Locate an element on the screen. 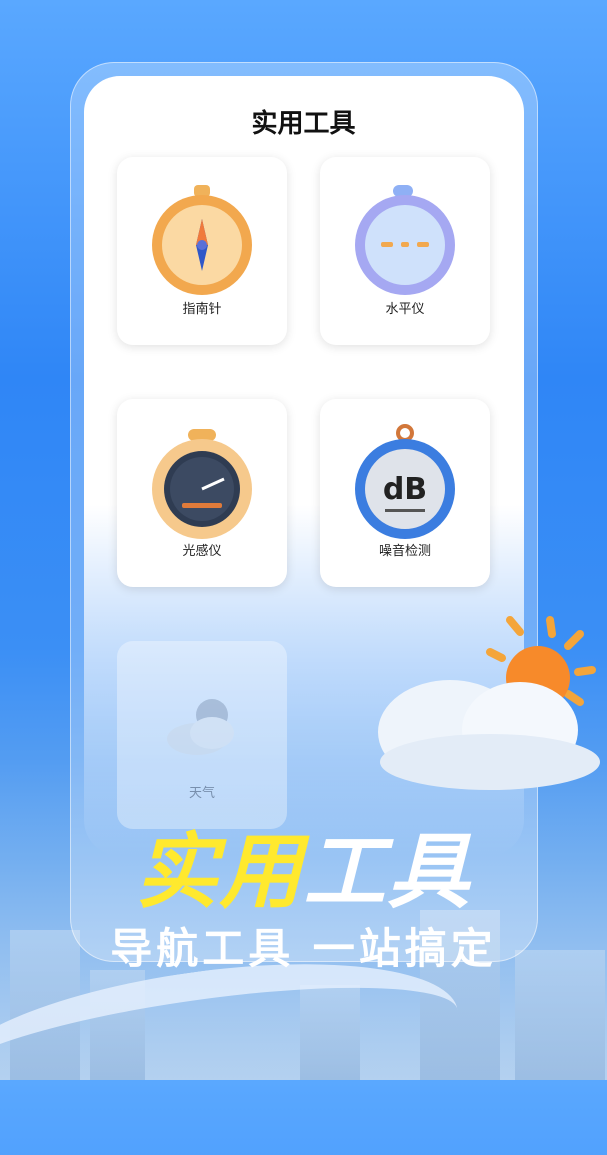 Image resolution: width=607 pixels, height=1155 pixels. cloud-sun-icon is located at coordinates (489, 703).